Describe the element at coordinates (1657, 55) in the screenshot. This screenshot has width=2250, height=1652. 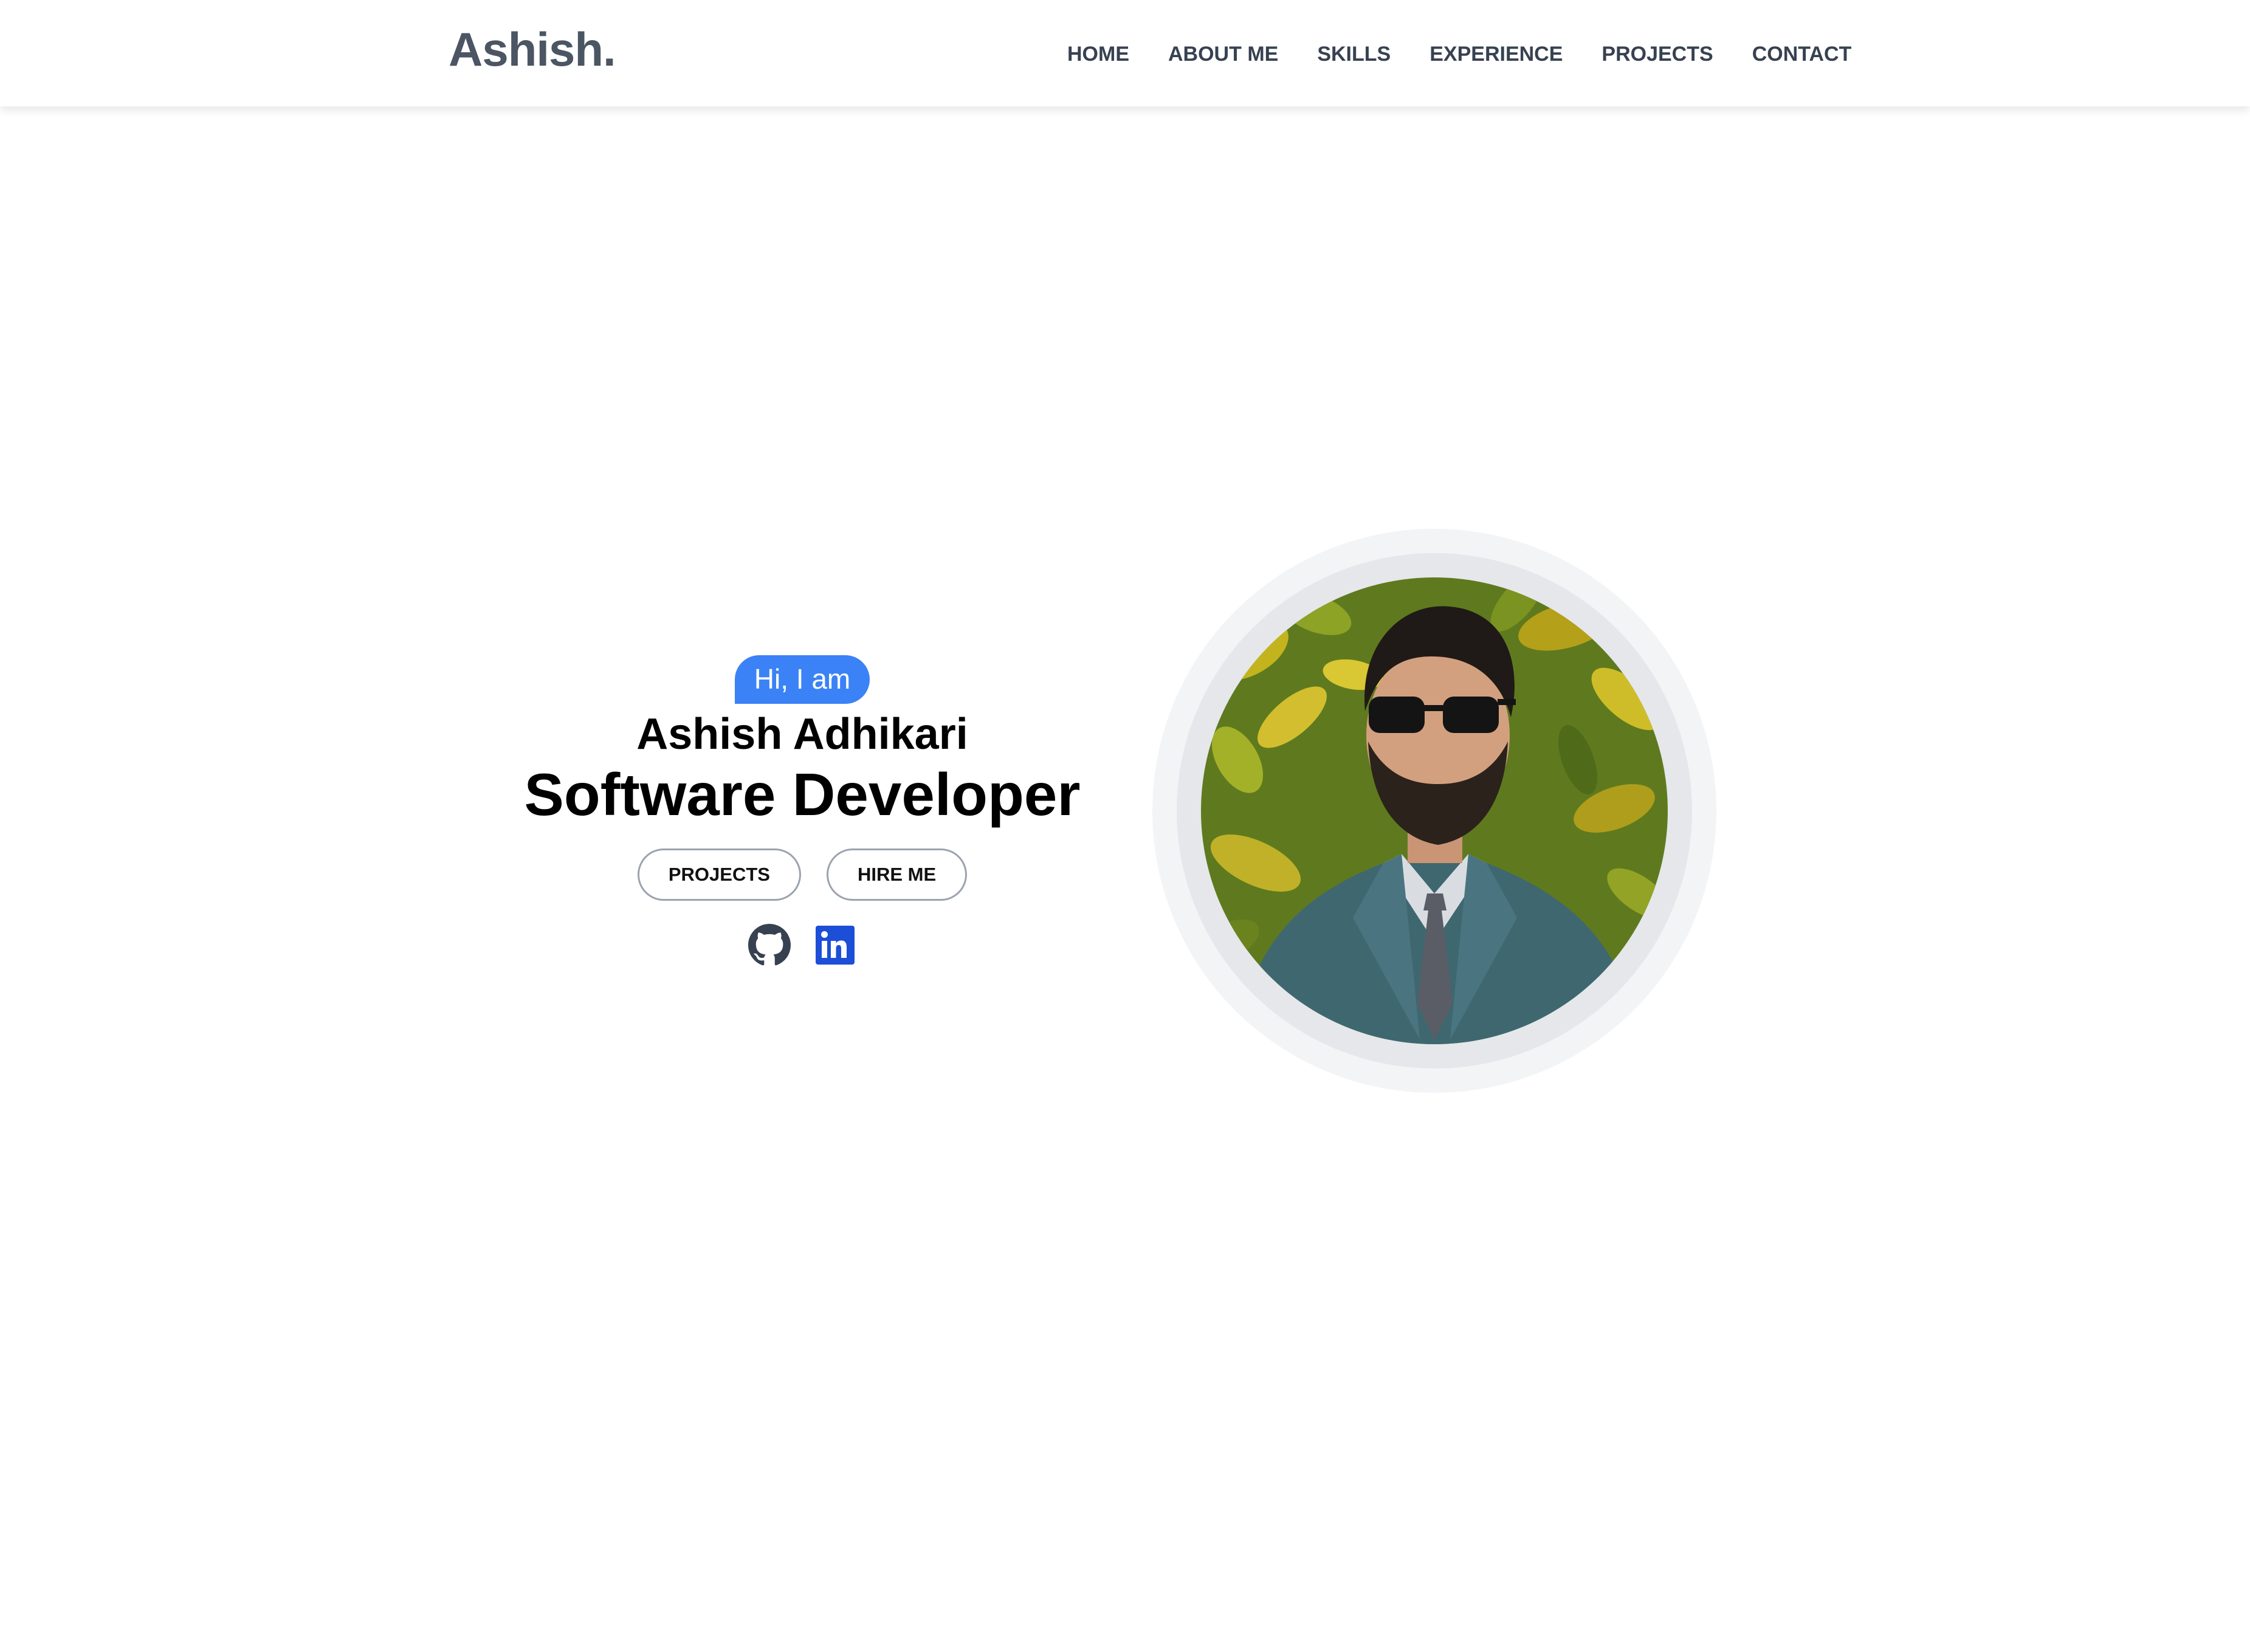
I see `nav-link-projects: PROJECTS` at that location.